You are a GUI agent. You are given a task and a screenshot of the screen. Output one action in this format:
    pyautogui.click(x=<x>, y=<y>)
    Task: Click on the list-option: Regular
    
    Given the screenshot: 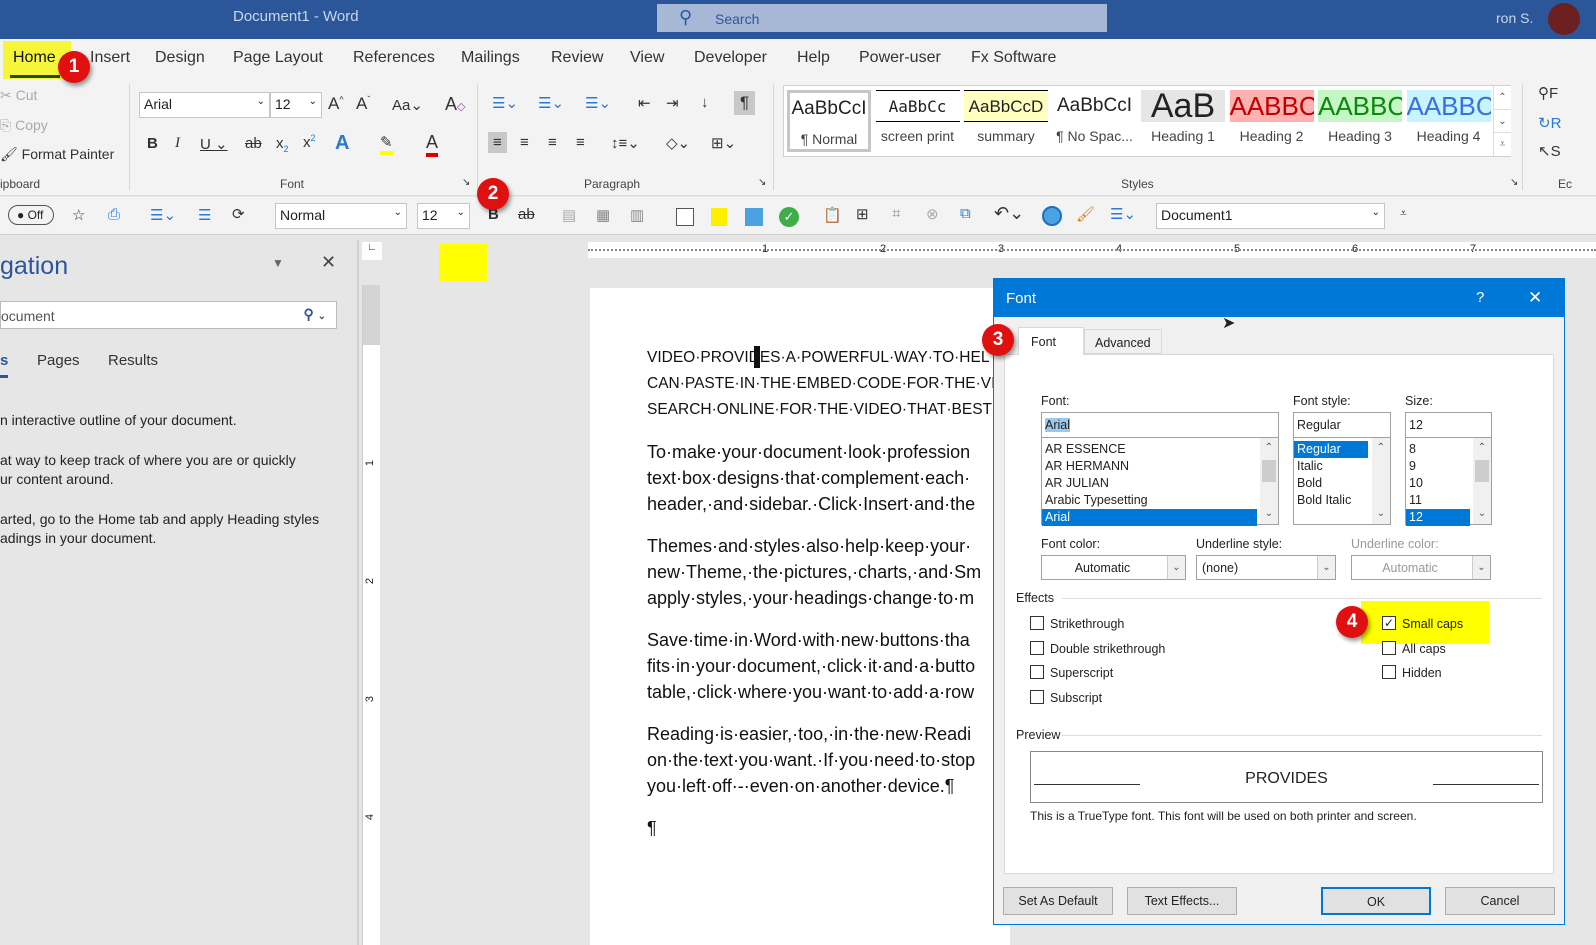 What is the action you would take?
    pyautogui.click(x=1331, y=449)
    